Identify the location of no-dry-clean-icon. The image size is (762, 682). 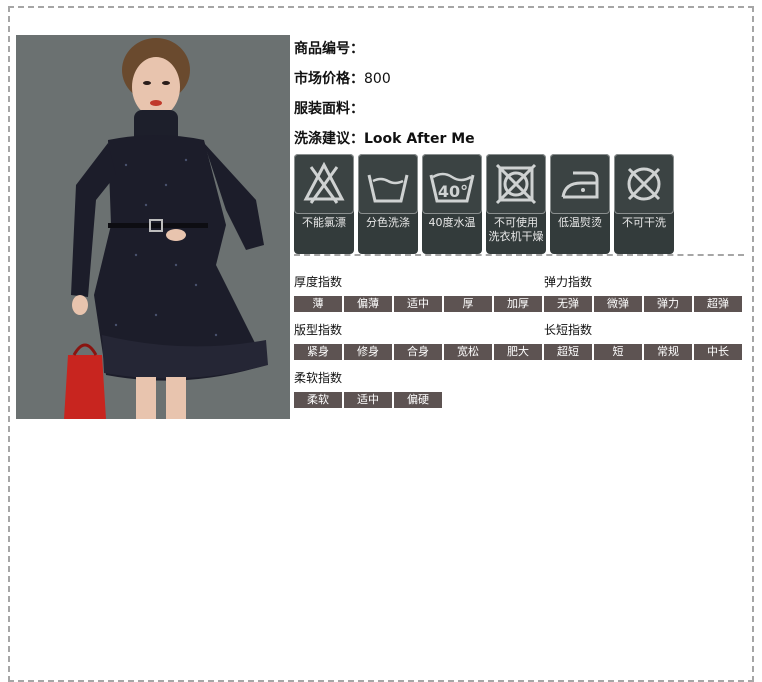
(644, 184).